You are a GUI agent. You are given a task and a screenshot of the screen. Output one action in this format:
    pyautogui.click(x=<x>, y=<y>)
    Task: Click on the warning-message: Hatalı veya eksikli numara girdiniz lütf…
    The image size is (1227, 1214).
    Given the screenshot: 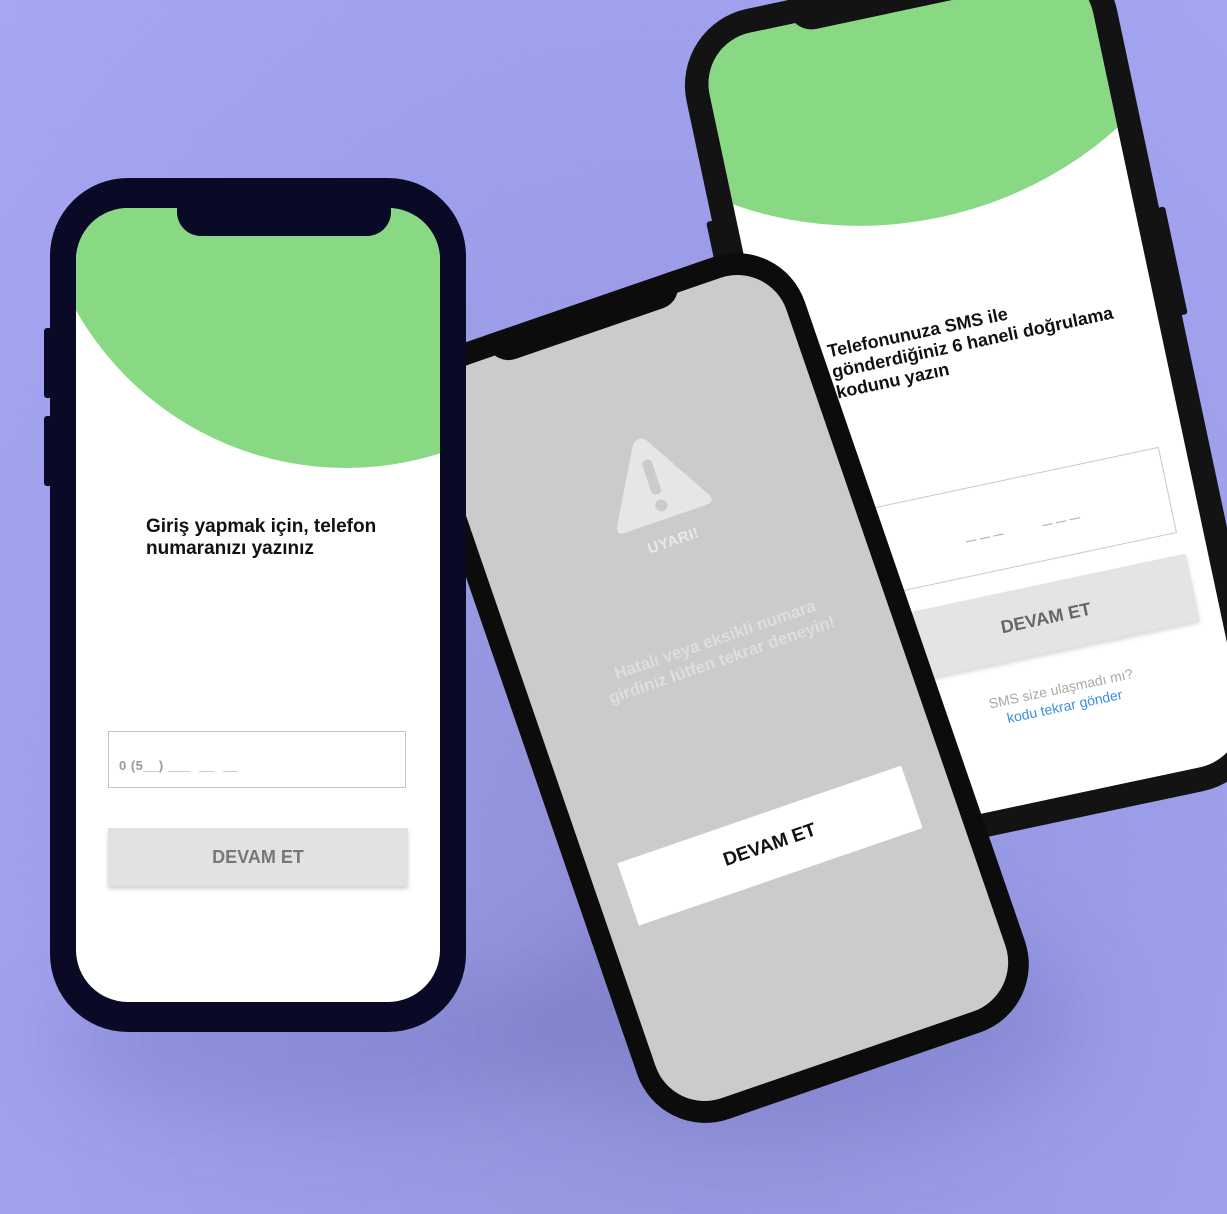 What is the action you would take?
    pyautogui.click(x=722, y=652)
    